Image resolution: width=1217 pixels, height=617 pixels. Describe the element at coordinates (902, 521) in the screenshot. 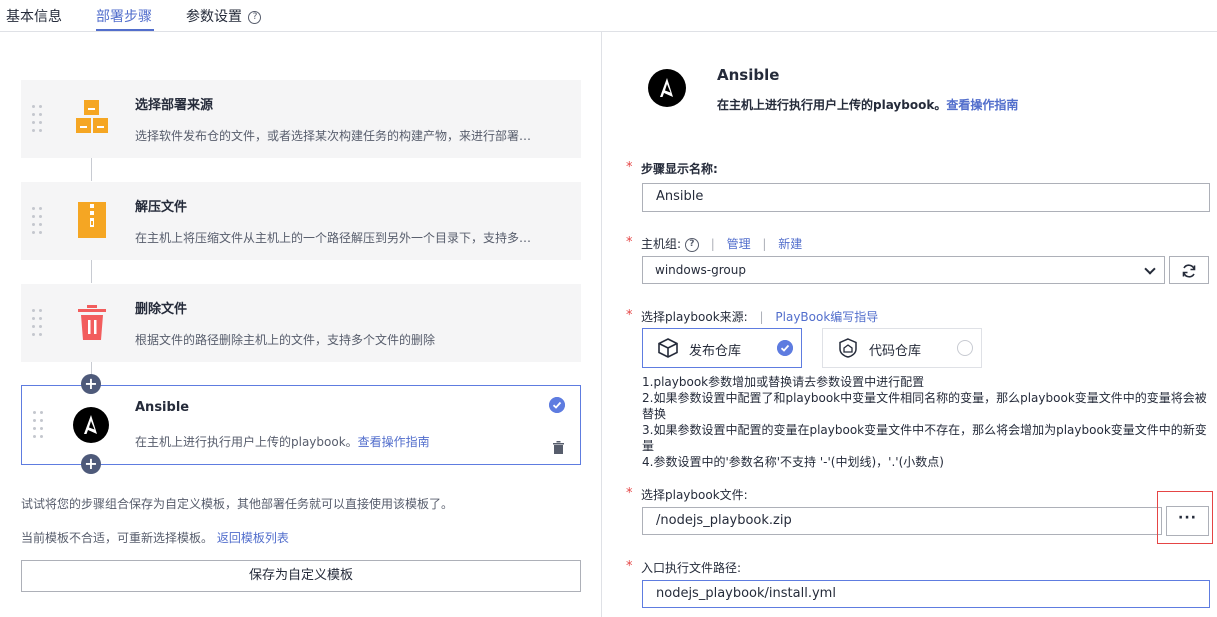

I see `playbook-file-input: /nodejs_playbook.zip` at that location.